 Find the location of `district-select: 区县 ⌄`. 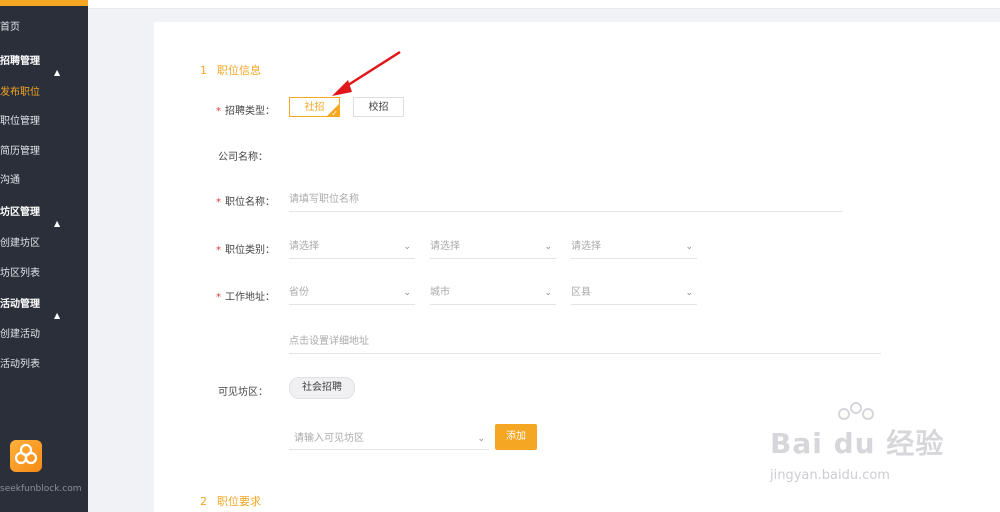

district-select: 区县 ⌄ is located at coordinates (634, 293).